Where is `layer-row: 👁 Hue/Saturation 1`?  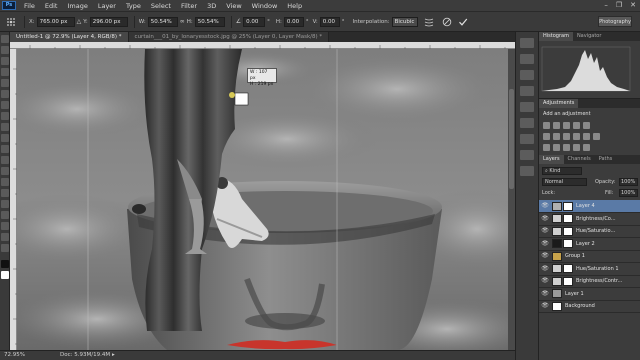 layer-row: 👁 Hue/Saturation 1 is located at coordinates (589, 269).